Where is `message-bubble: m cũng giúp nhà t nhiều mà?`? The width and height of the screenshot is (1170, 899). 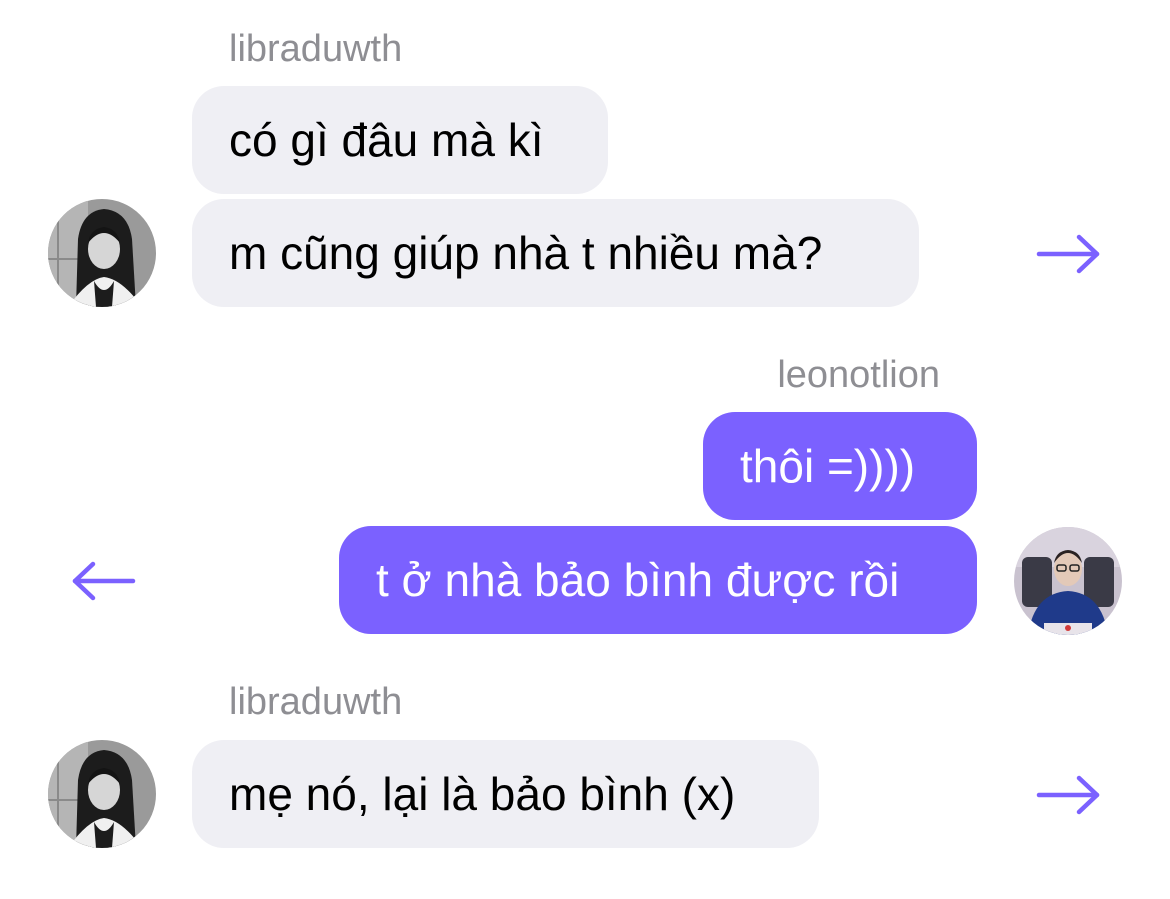 message-bubble: m cũng giúp nhà t nhiều mà? is located at coordinates (555, 253).